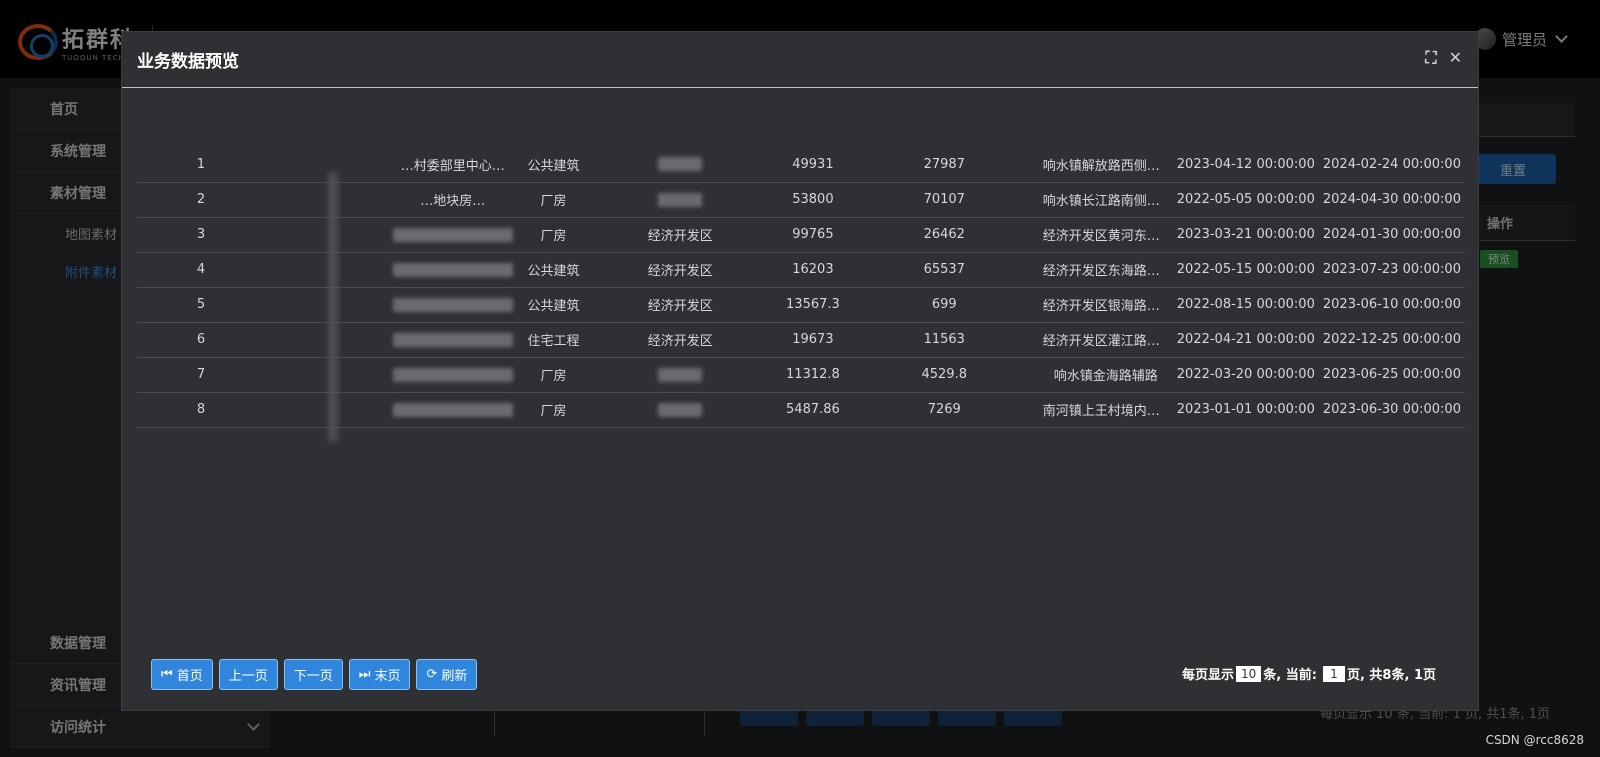 This screenshot has height=757, width=1600. What do you see at coordinates (1430, 58) in the screenshot?
I see `maximize-icon: ⛶` at bounding box center [1430, 58].